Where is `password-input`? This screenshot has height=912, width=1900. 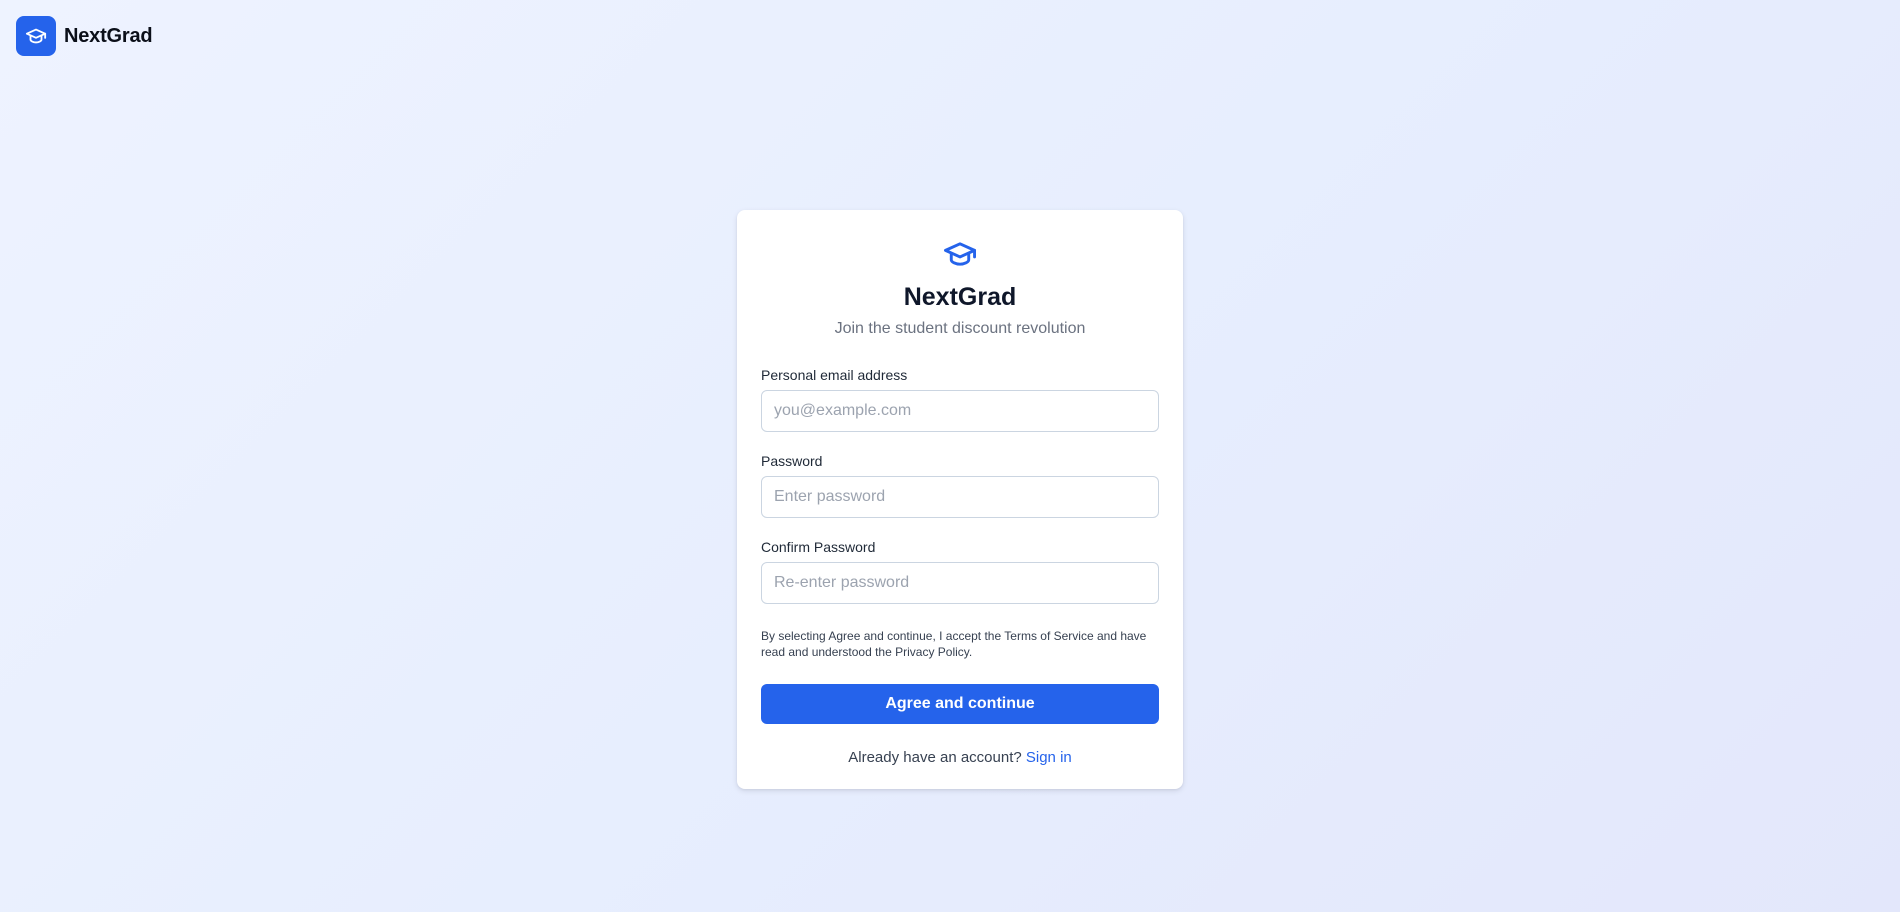 password-input is located at coordinates (960, 497).